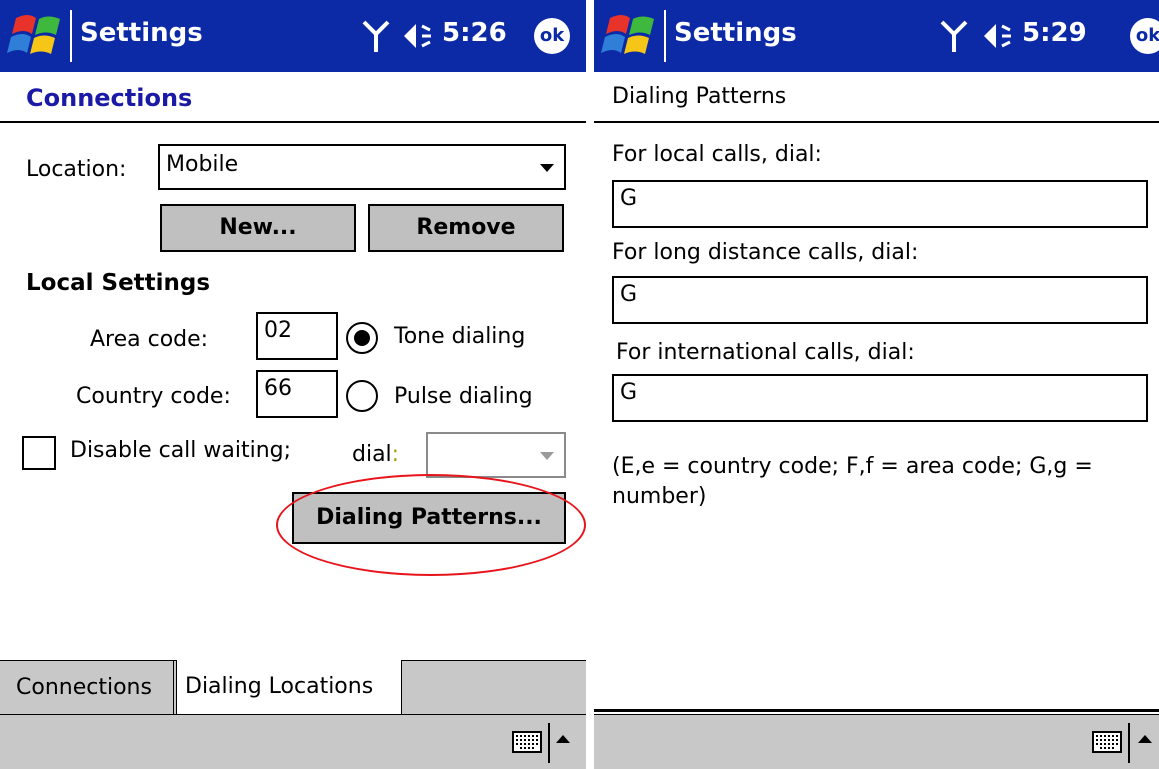  I want to click on local-calls-label: For local calls, dial:, so click(717, 154).